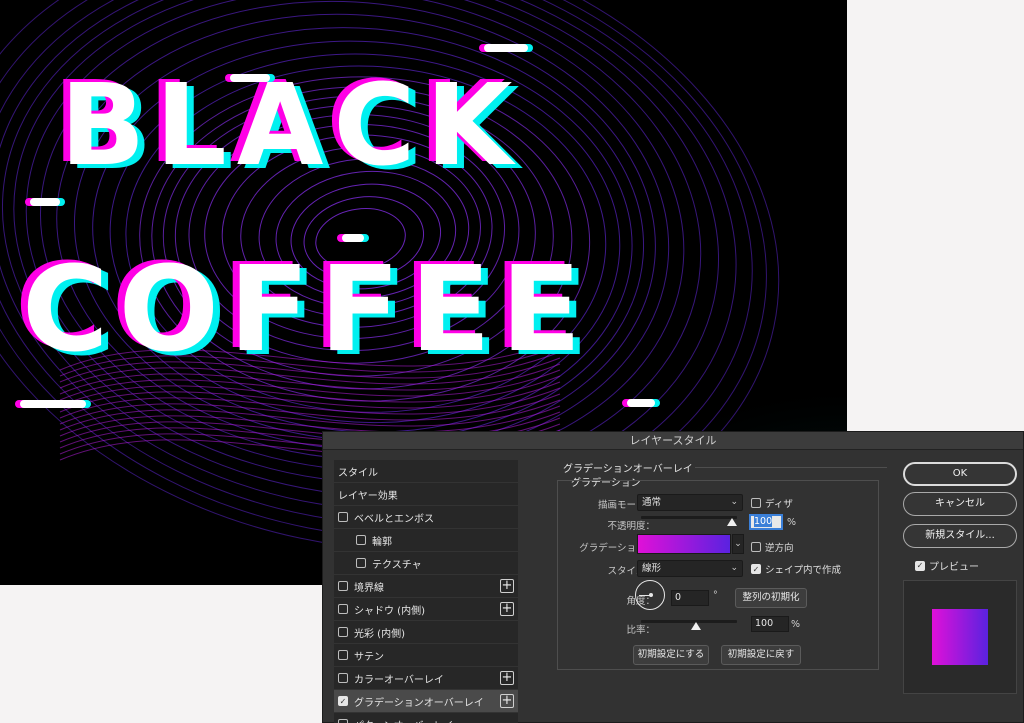 This screenshot has width=1024, height=723. What do you see at coordinates (715, 595) in the screenshot?
I see `angle-unit: °` at bounding box center [715, 595].